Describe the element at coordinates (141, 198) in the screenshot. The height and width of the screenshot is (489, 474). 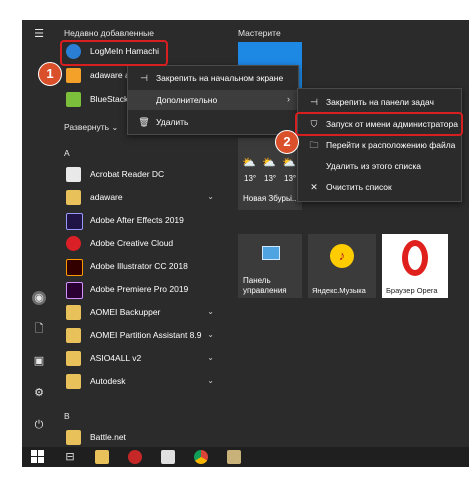
I see `app-adaware-folder: adaware ⌄` at that location.